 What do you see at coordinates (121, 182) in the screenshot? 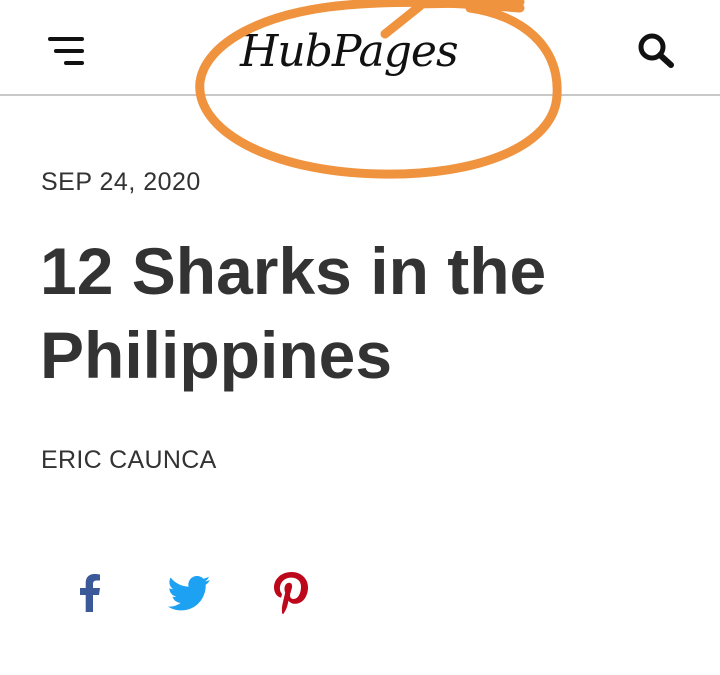
I see `article-date: SEP 24, 2020` at bounding box center [121, 182].